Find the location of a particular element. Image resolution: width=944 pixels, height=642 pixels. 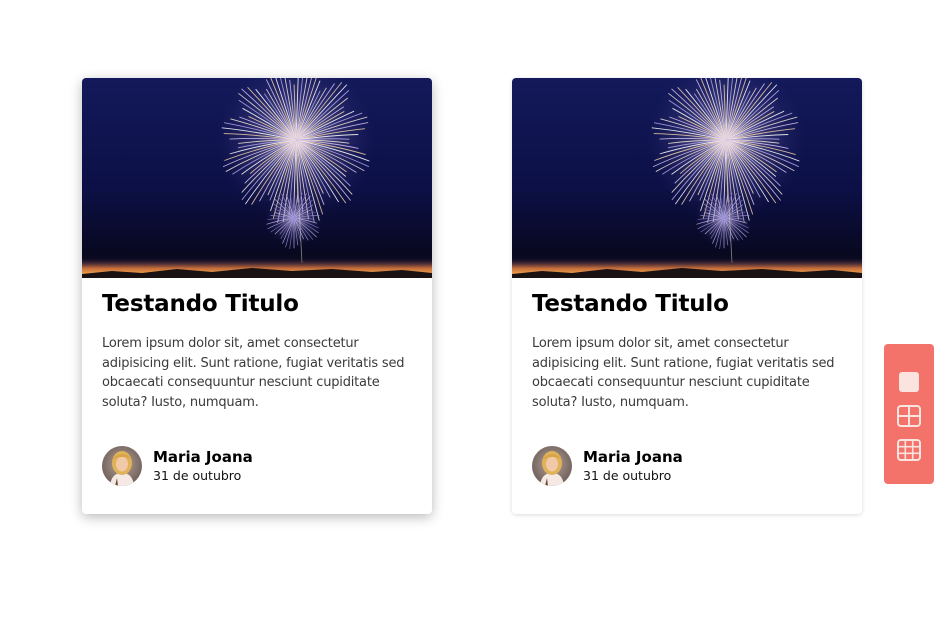

single-column-icon is located at coordinates (909, 382).